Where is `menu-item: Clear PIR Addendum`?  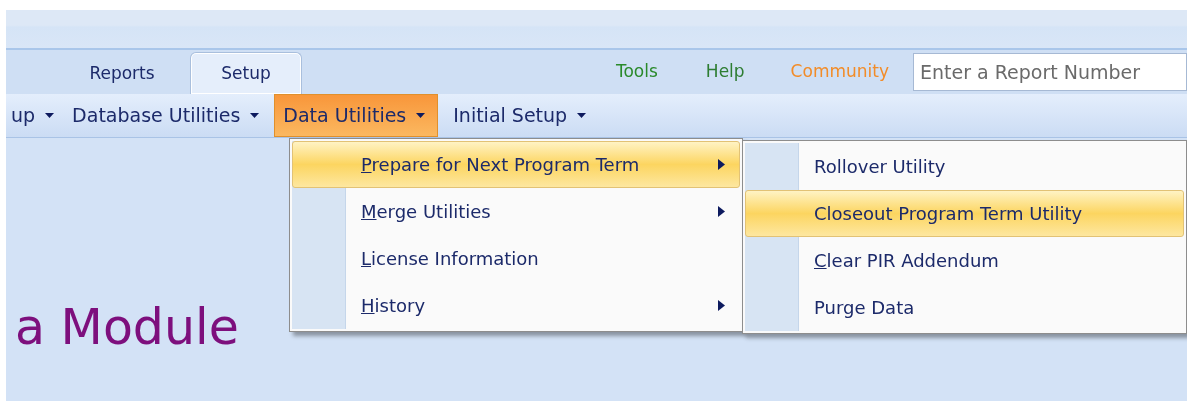 menu-item: Clear PIR Addendum is located at coordinates (964, 260).